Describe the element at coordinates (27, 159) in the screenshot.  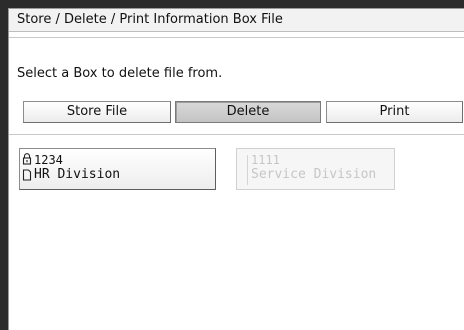
I see `lock-icon` at that location.